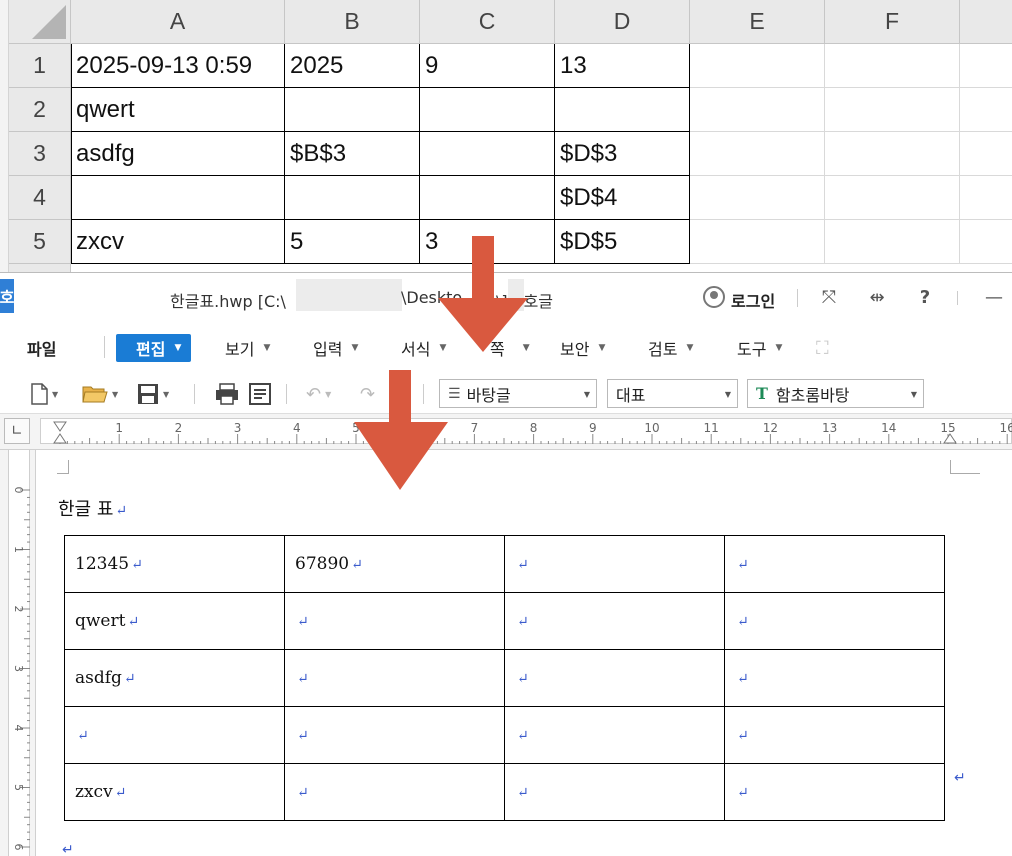 This screenshot has height=856, width=1012. What do you see at coordinates (518, 393) in the screenshot?
I see `style-select: ☰ 바탕글 ▼` at bounding box center [518, 393].